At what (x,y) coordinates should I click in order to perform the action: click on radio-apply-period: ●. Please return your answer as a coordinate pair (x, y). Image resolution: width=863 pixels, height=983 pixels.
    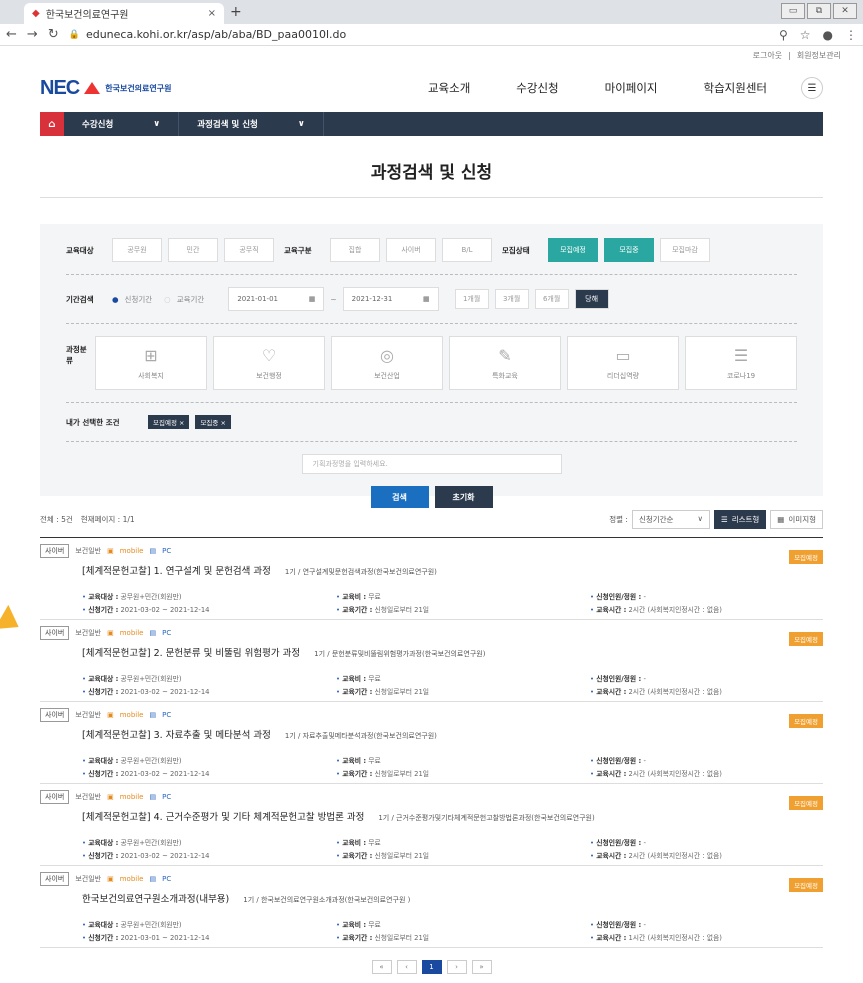
    Looking at the image, I should click on (115, 299).